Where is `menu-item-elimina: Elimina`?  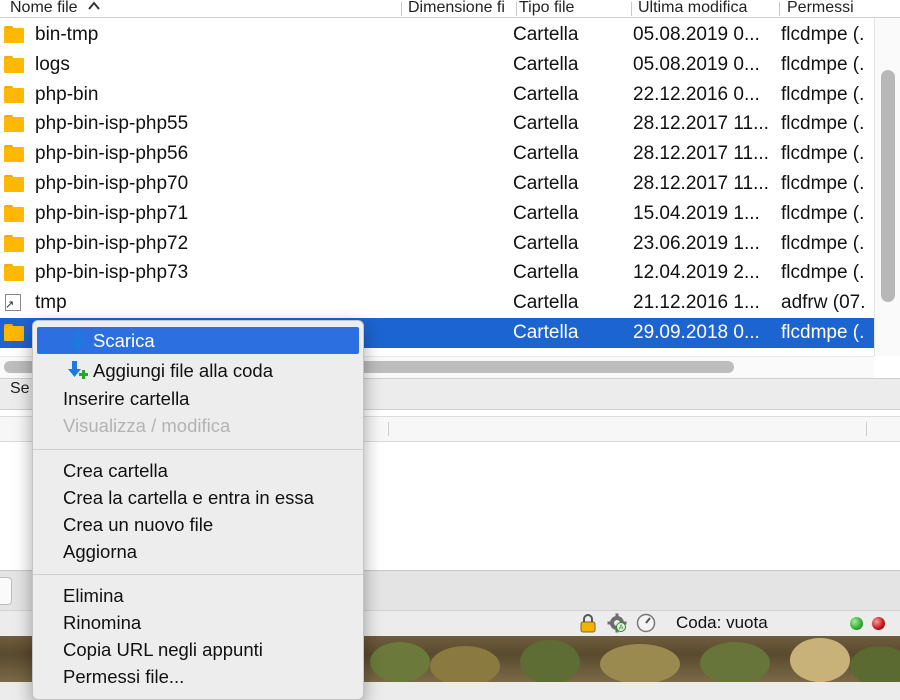 menu-item-elimina: Elimina is located at coordinates (198, 595).